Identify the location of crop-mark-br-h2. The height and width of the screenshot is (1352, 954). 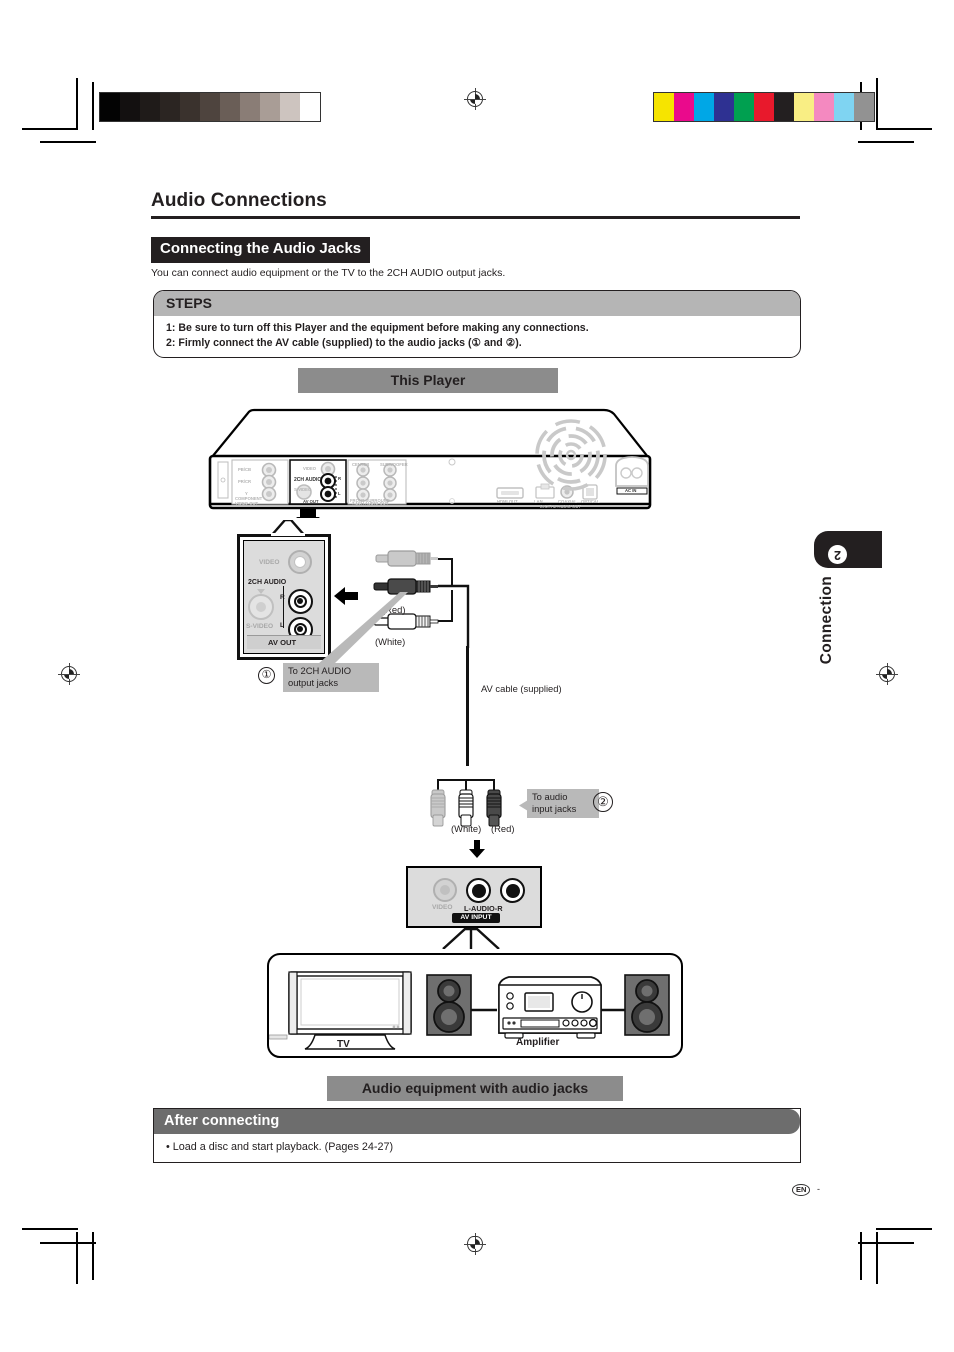
(886, 1243).